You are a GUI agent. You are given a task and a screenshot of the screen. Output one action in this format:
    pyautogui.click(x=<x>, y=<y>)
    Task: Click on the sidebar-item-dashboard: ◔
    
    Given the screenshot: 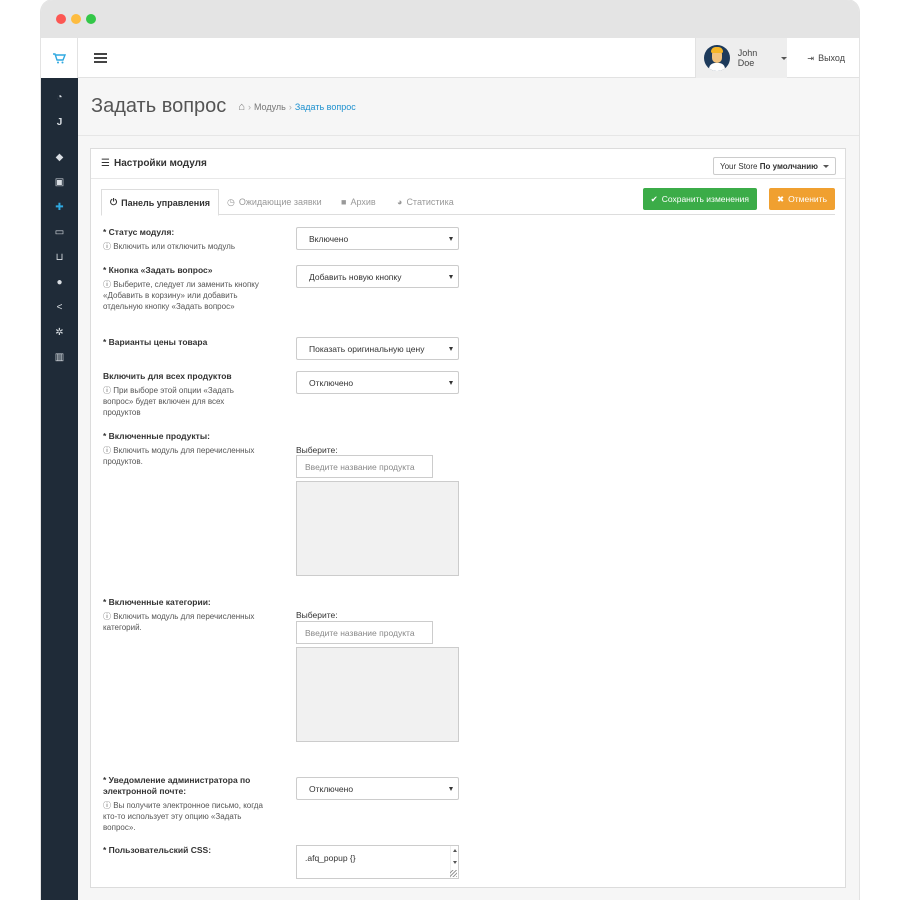 What is the action you would take?
    pyautogui.click(x=59, y=97)
    